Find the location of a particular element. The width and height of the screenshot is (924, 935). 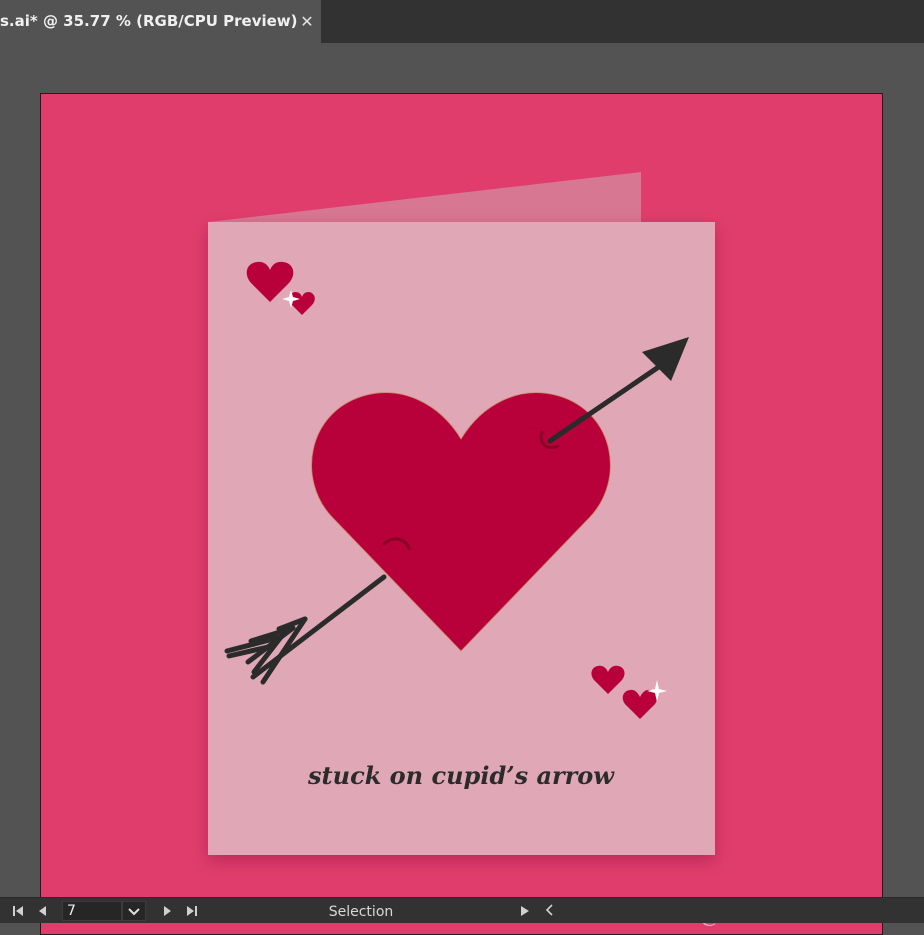

last-artboard-icon is located at coordinates (192, 911).